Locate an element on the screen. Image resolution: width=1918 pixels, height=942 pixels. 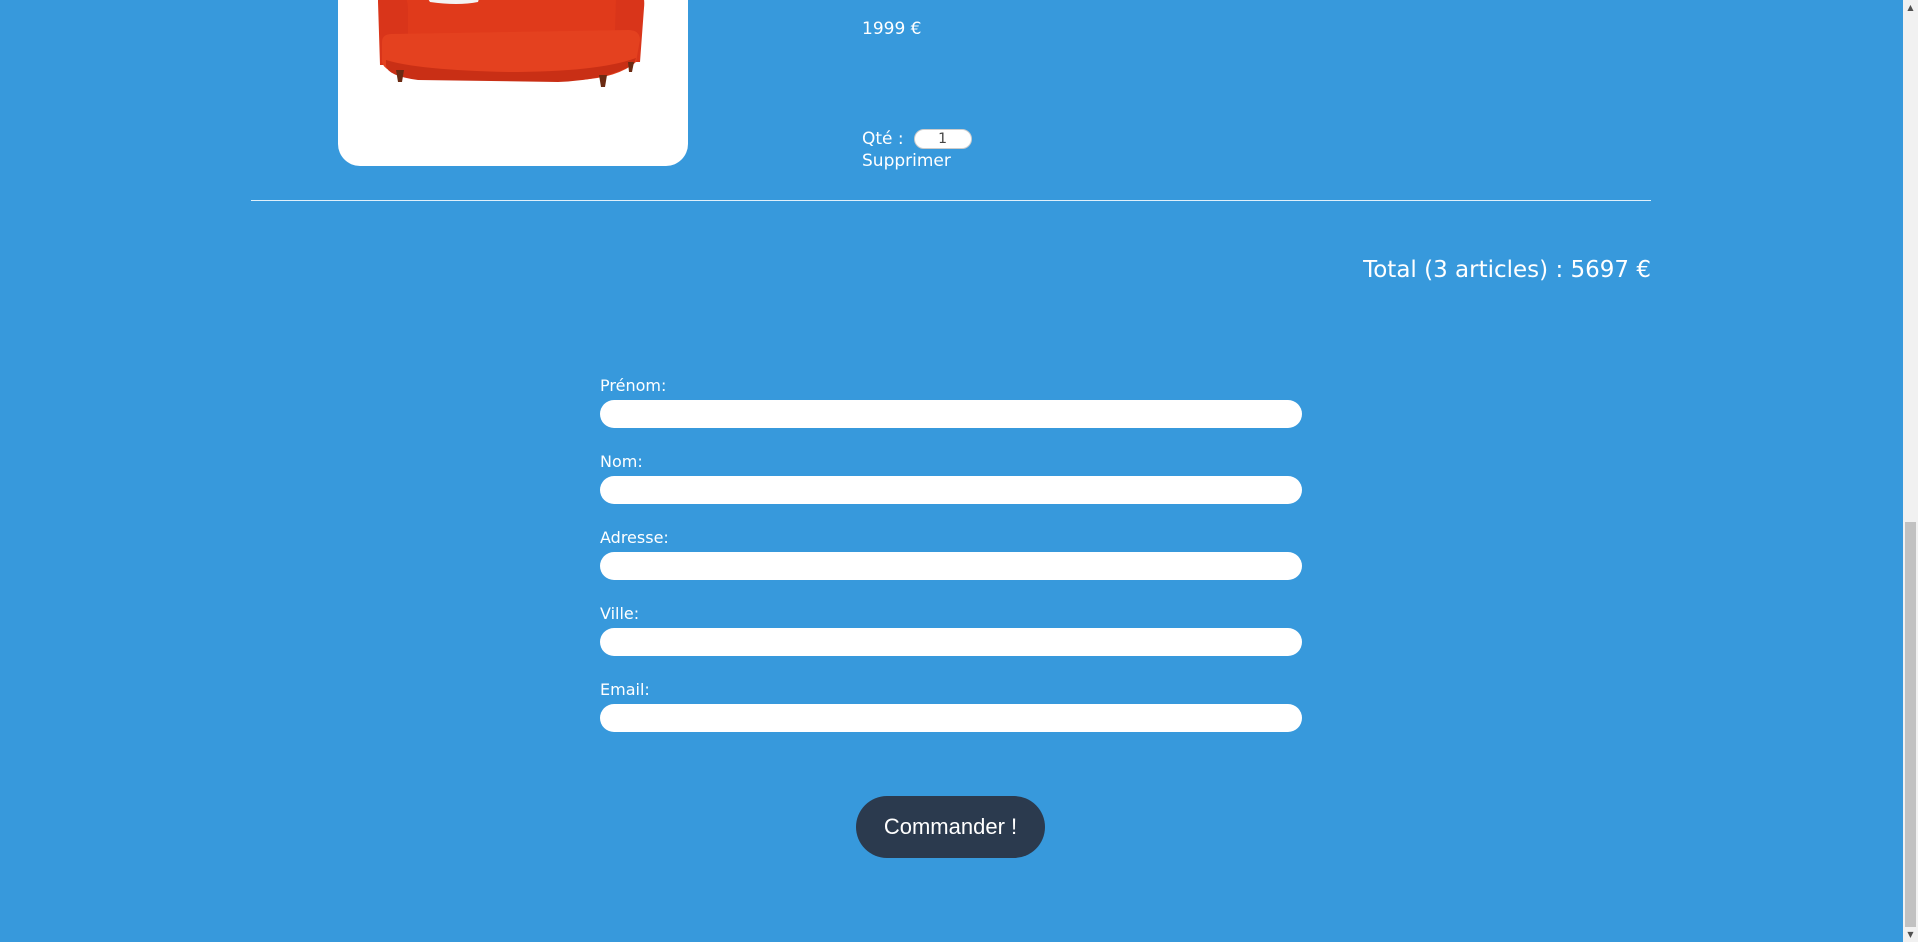
email-label: Email: is located at coordinates (625, 689).